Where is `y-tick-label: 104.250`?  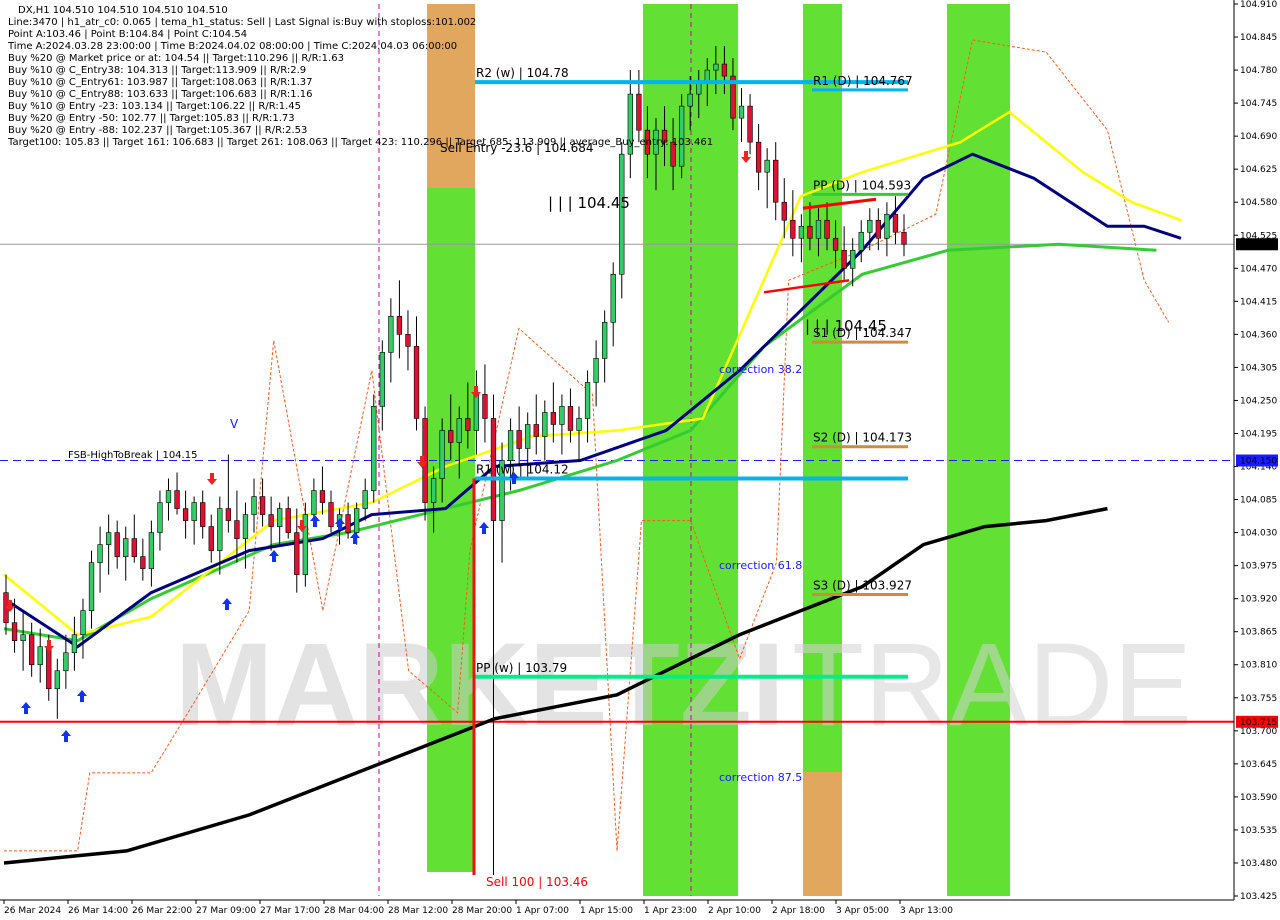 y-tick-label: 104.250 is located at coordinates (1258, 401).